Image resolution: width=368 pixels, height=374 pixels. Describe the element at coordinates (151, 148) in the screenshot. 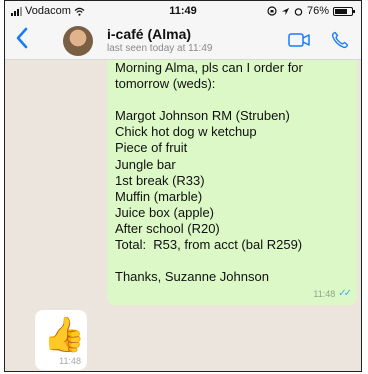

I see `message-line: Piece of fruit` at that location.